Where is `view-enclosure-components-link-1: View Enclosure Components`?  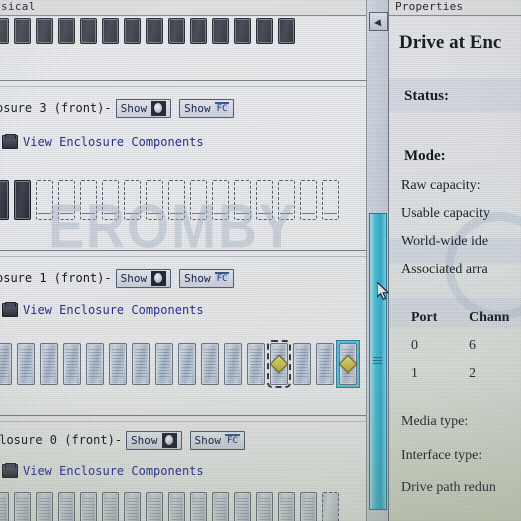
view-enclosure-components-link-1: View Enclosure Components is located at coordinates (103, 310).